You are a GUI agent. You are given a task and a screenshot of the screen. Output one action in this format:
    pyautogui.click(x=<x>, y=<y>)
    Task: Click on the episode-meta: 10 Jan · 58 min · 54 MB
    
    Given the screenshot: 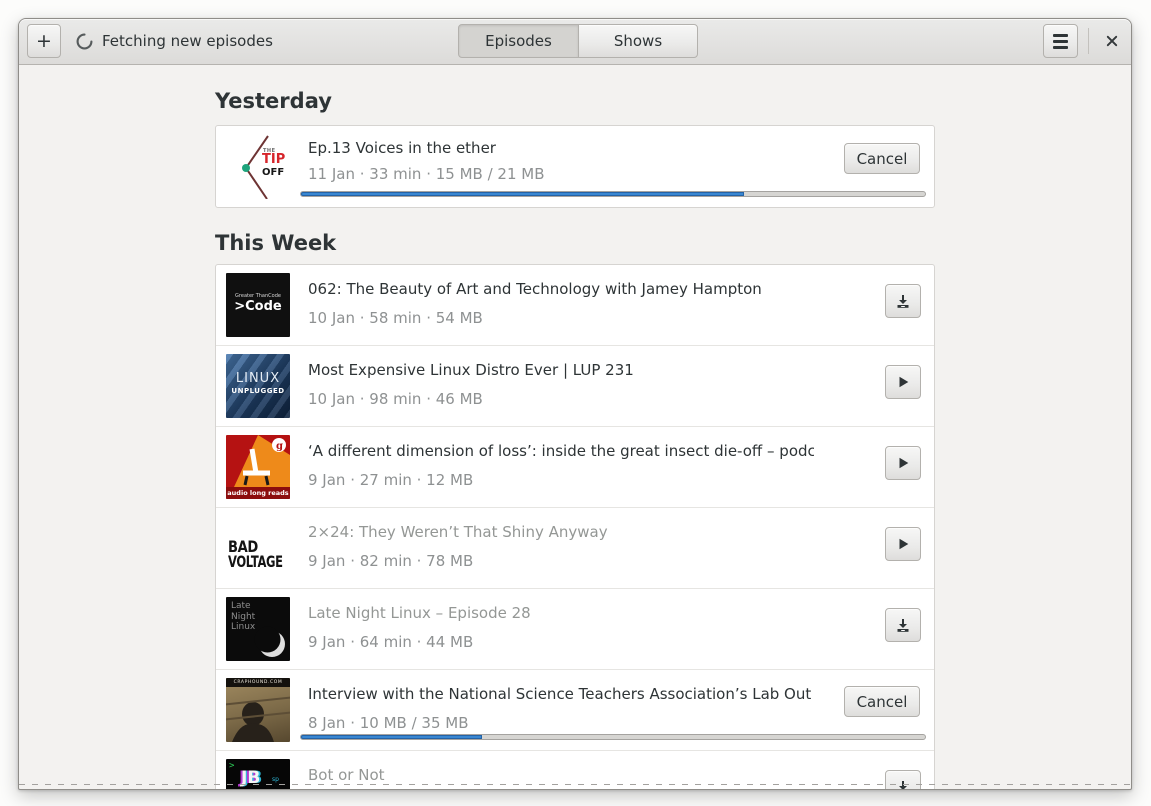 What is the action you would take?
    pyautogui.click(x=395, y=318)
    